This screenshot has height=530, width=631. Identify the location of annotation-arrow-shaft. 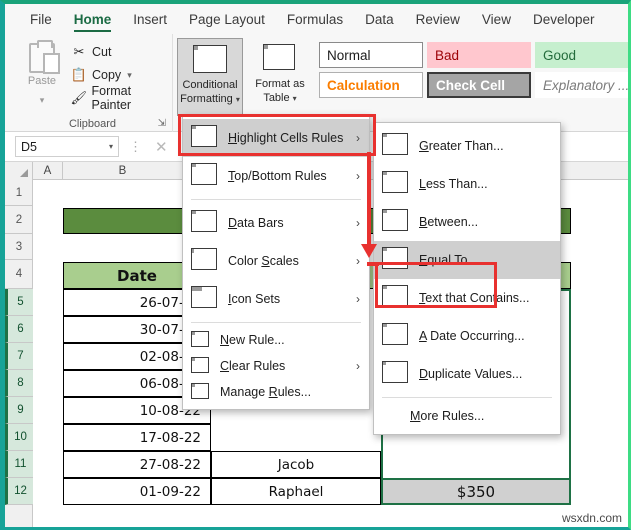
(369, 200).